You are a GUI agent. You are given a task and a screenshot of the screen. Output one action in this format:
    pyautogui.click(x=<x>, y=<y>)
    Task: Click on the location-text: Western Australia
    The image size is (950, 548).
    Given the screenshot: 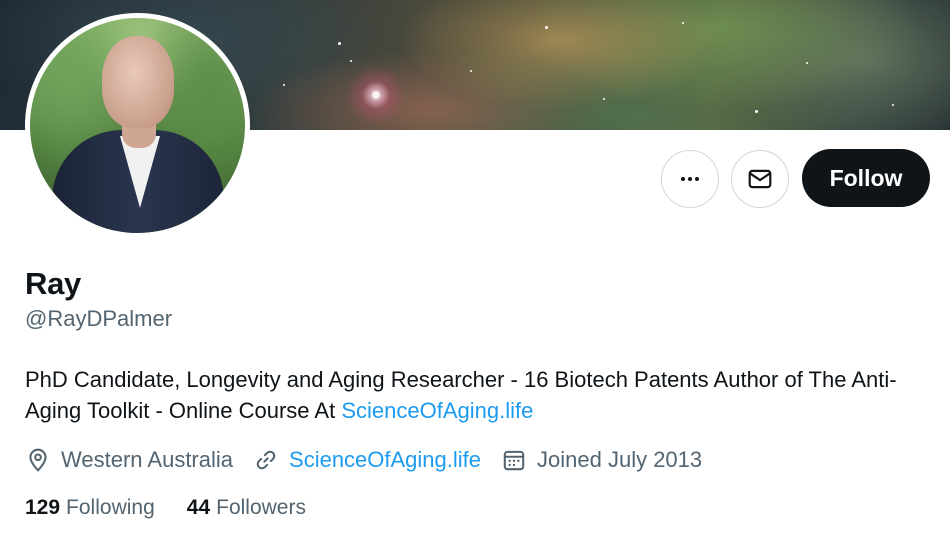 What is the action you would take?
    pyautogui.click(x=147, y=459)
    